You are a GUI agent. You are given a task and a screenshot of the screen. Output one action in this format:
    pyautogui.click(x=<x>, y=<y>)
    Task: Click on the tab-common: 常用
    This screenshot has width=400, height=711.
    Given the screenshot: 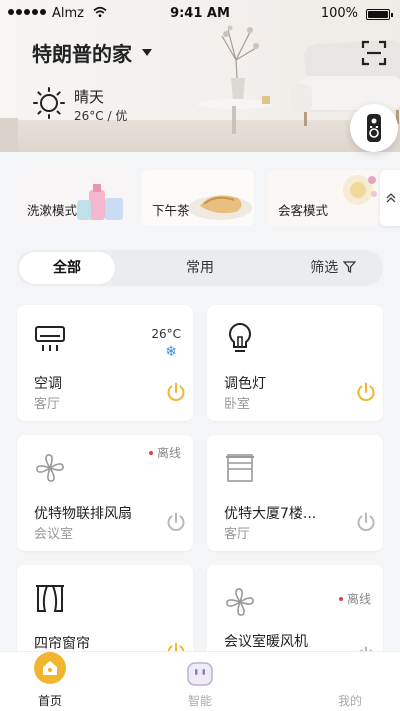 What is the action you would take?
    pyautogui.click(x=200, y=268)
    